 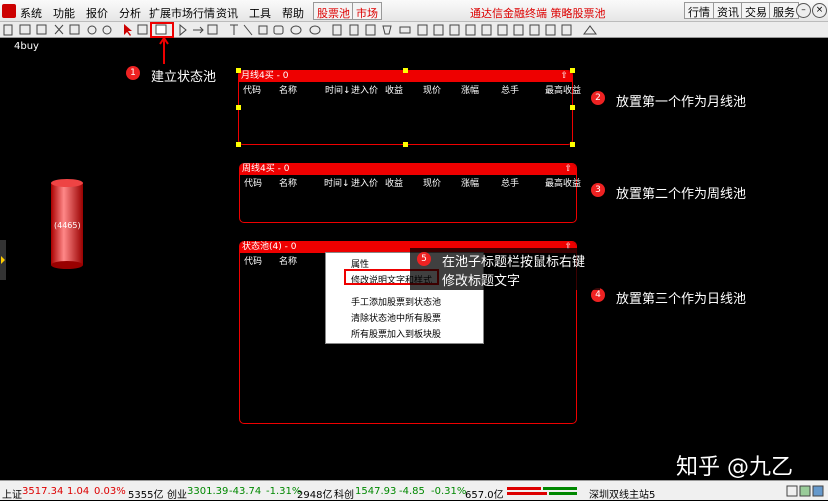 I want to click on save-icon, so click(x=41, y=29).